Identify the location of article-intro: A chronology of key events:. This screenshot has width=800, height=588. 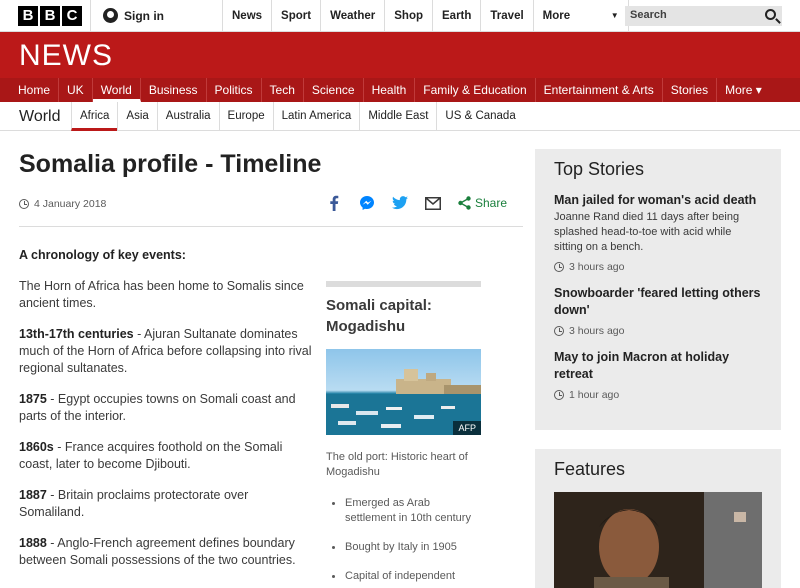
(102, 255).